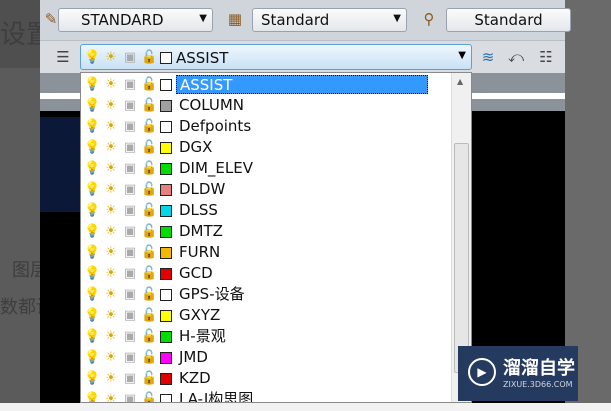 Image resolution: width=611 pixels, height=411 pixels. What do you see at coordinates (461, 258) in the screenshot?
I see `scrollbar-thumb` at bounding box center [461, 258].